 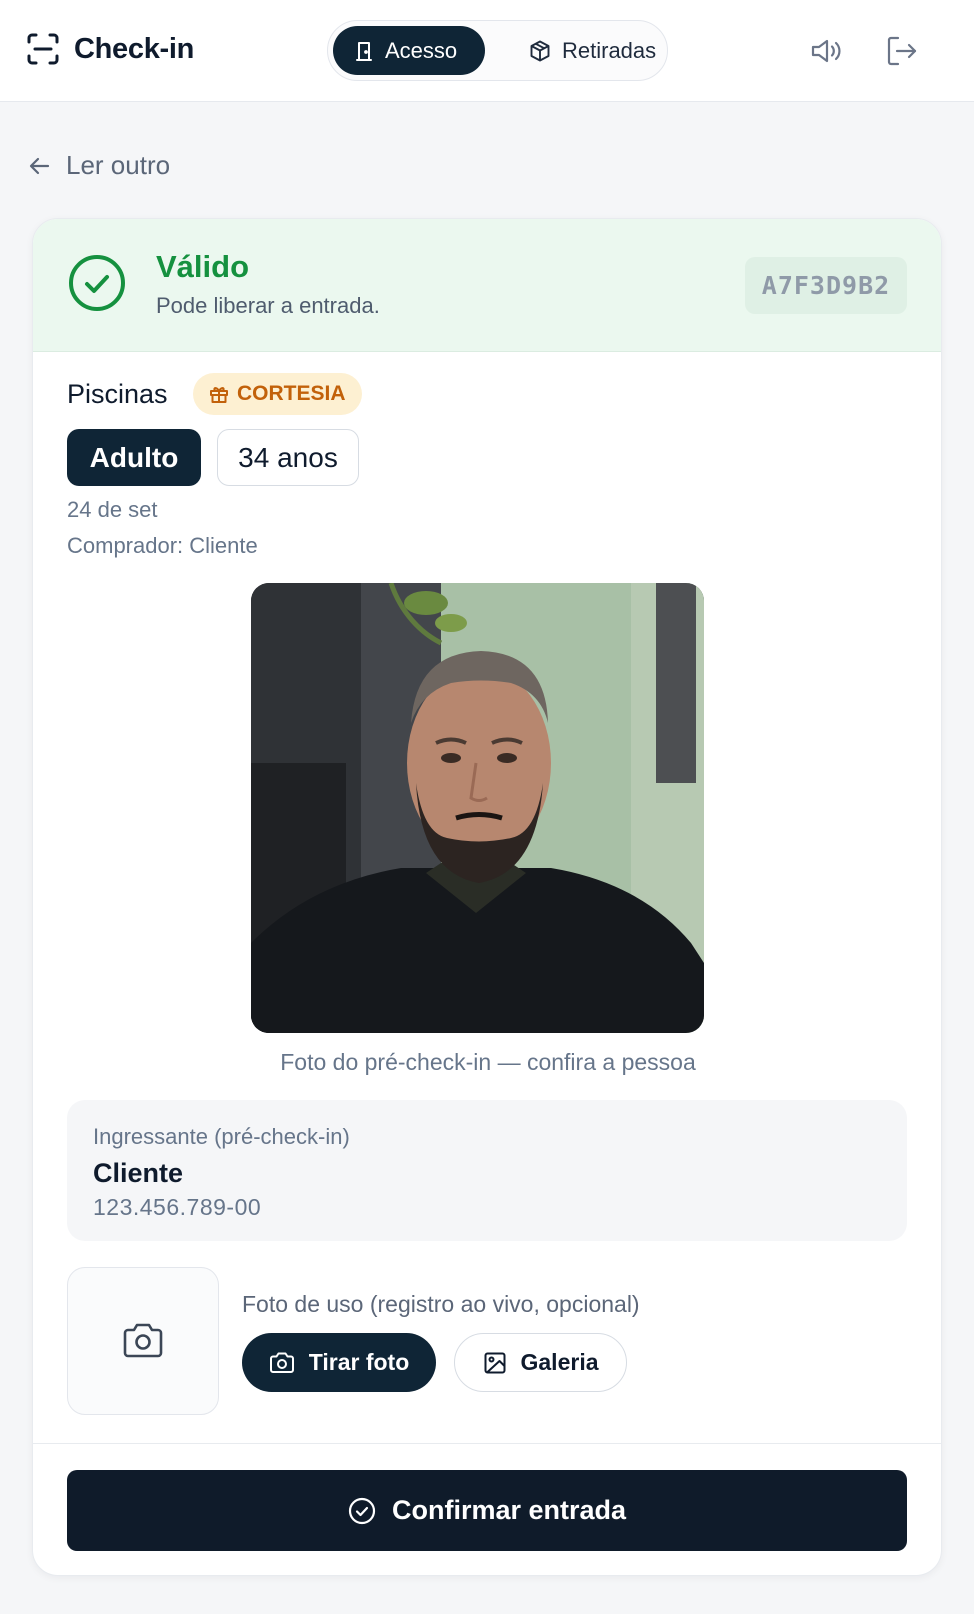 I want to click on gallery-label: Galeria, so click(x=559, y=1362).